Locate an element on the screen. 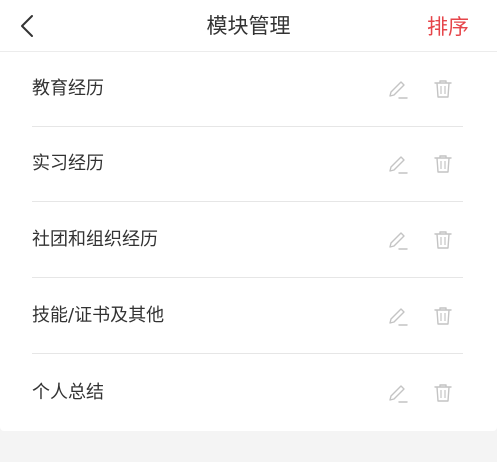 Image resolution: width=497 pixels, height=462 pixels. sort-button: 排序 is located at coordinates (448, 27).